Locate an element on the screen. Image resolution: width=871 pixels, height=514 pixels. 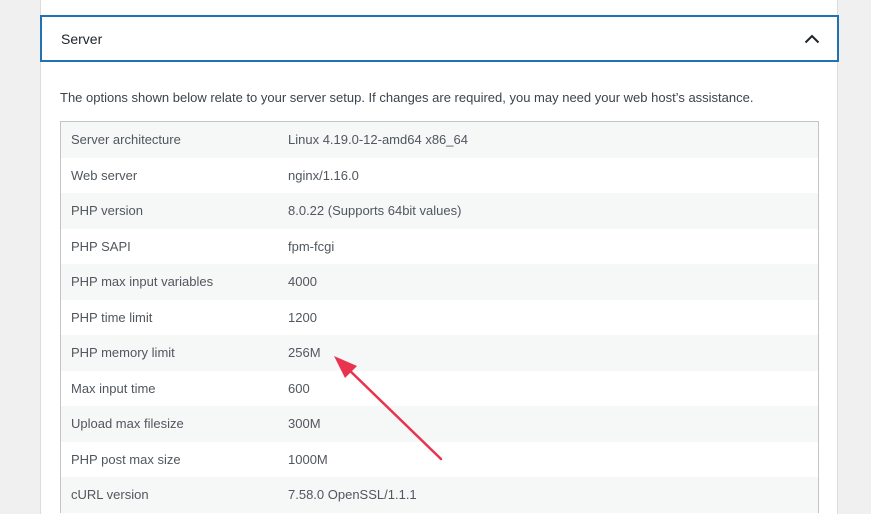
row-value: fpm-fcgi is located at coordinates (311, 246).